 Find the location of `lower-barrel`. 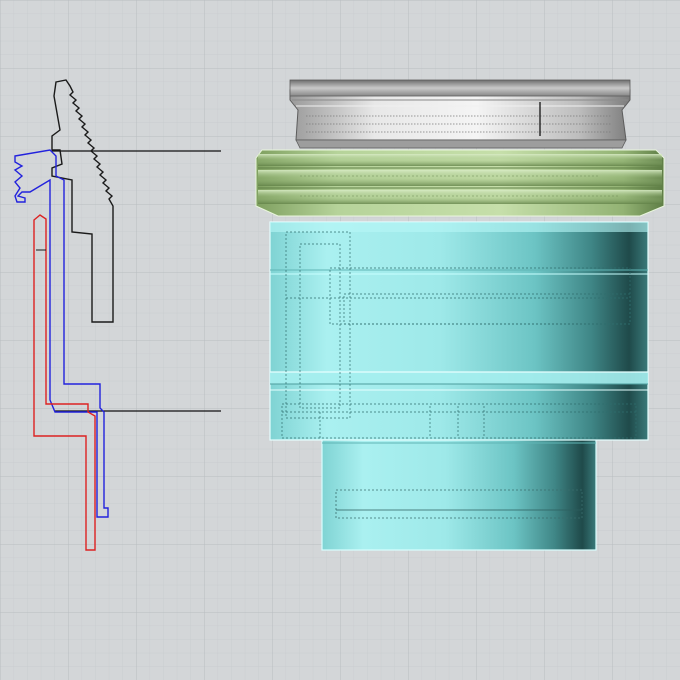

lower-barrel is located at coordinates (459, 493).